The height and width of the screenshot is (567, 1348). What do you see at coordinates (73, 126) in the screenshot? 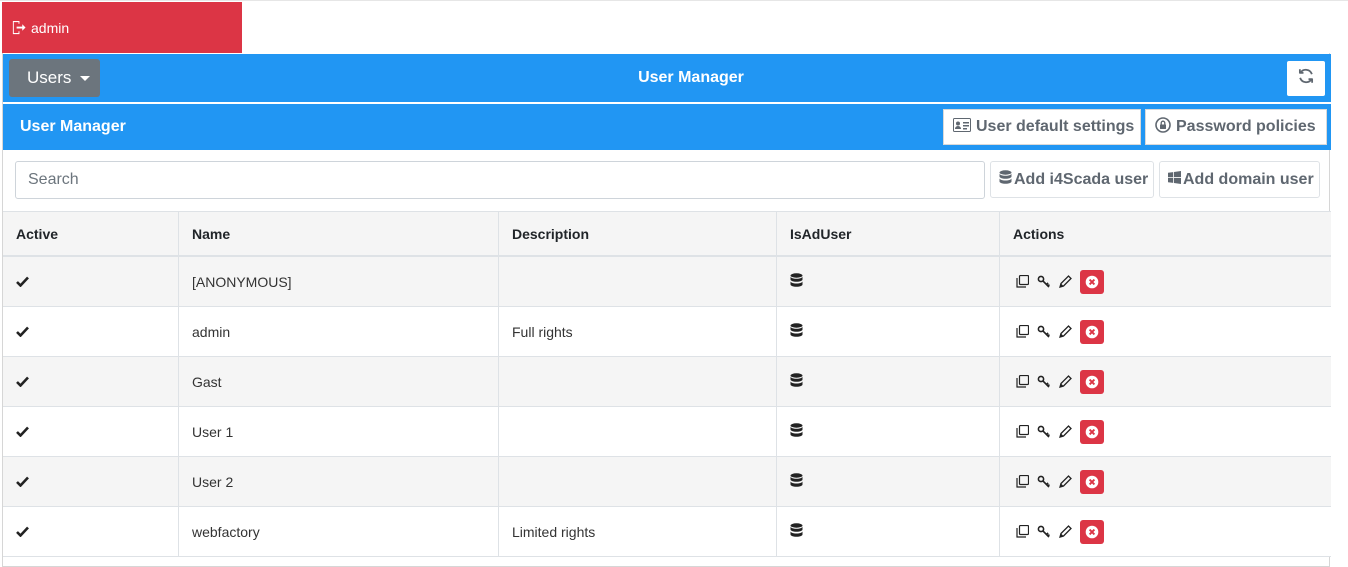
I see `section-title: User Manager` at bounding box center [73, 126].